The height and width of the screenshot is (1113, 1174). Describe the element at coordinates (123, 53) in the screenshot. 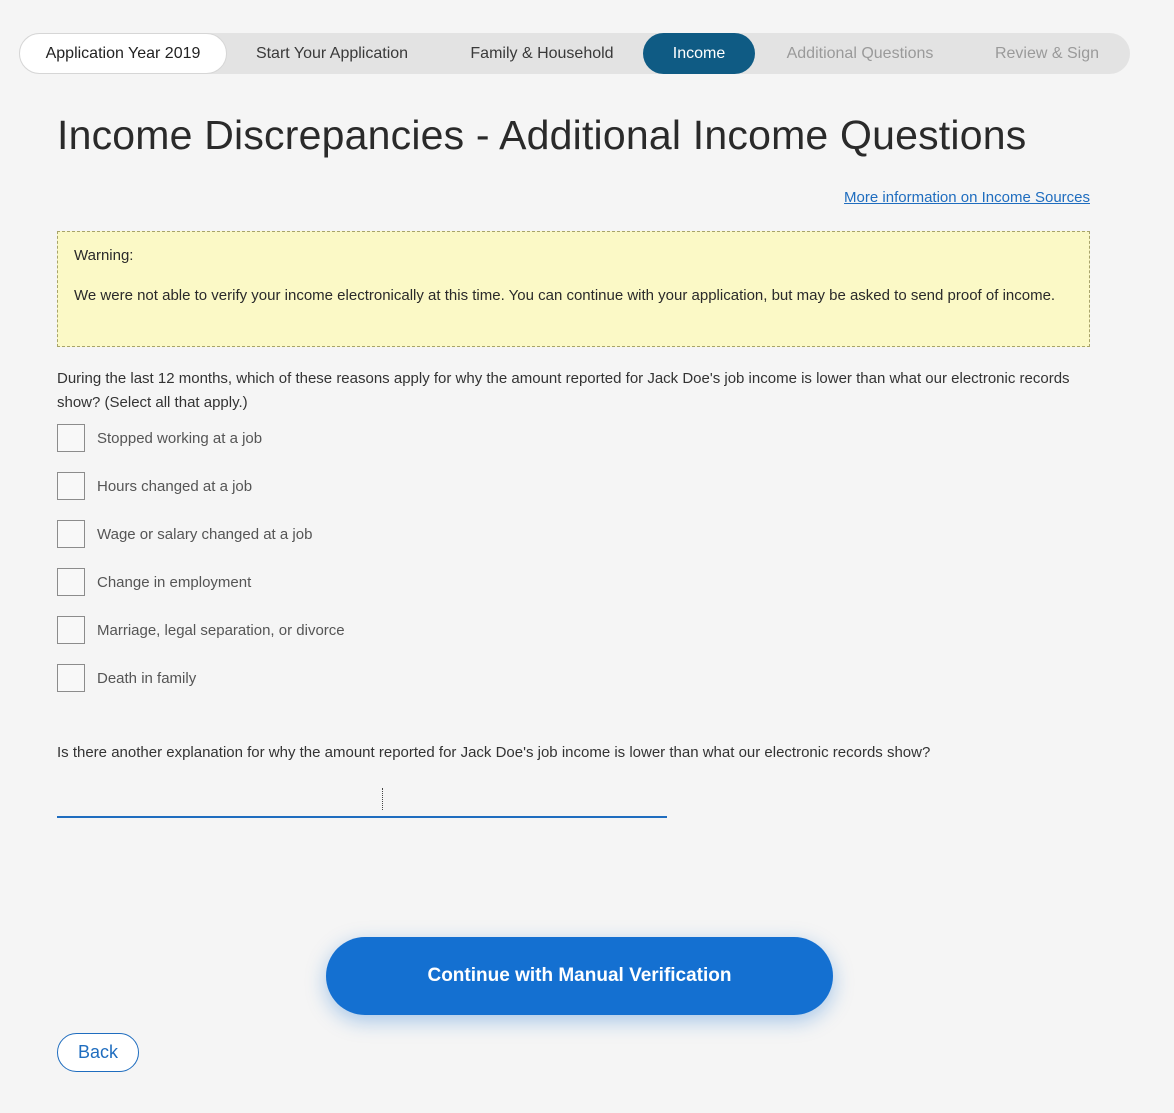

I see `application-year-badge: Application Year 2019` at that location.